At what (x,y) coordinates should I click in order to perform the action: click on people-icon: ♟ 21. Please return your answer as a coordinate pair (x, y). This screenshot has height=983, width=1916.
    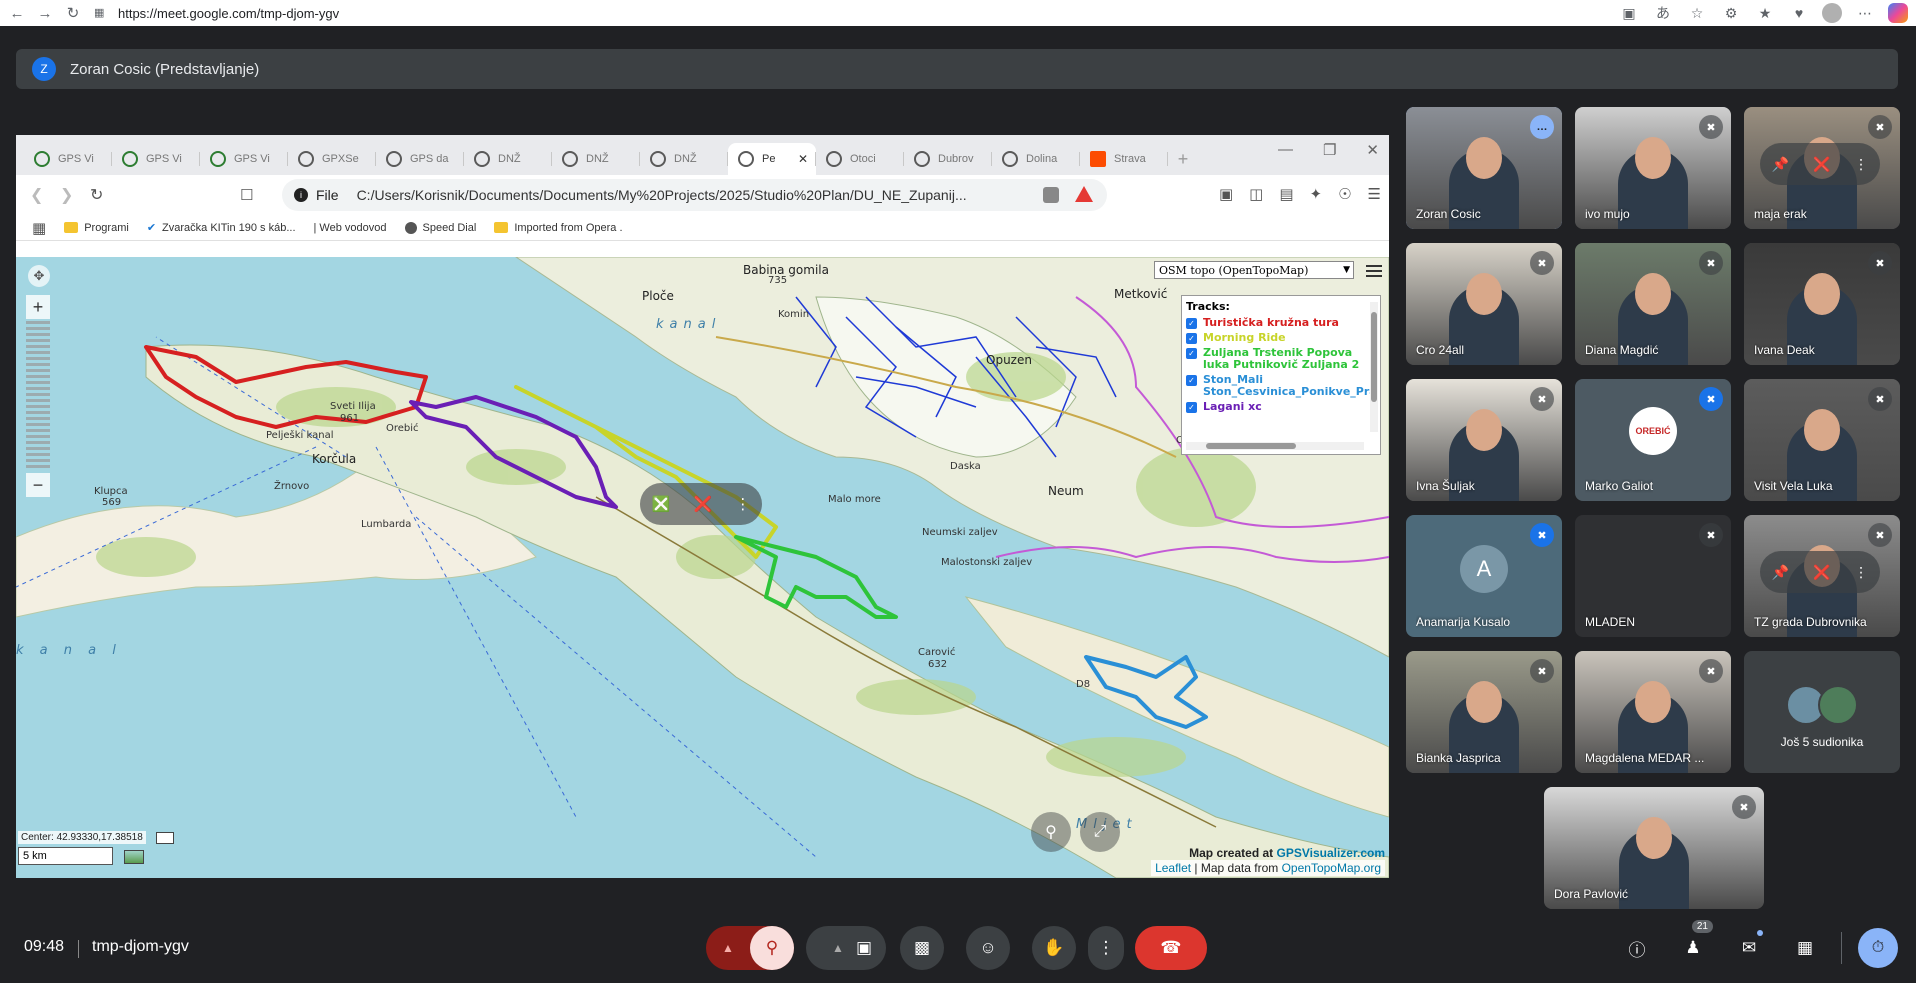
    Looking at the image, I should click on (1693, 945).